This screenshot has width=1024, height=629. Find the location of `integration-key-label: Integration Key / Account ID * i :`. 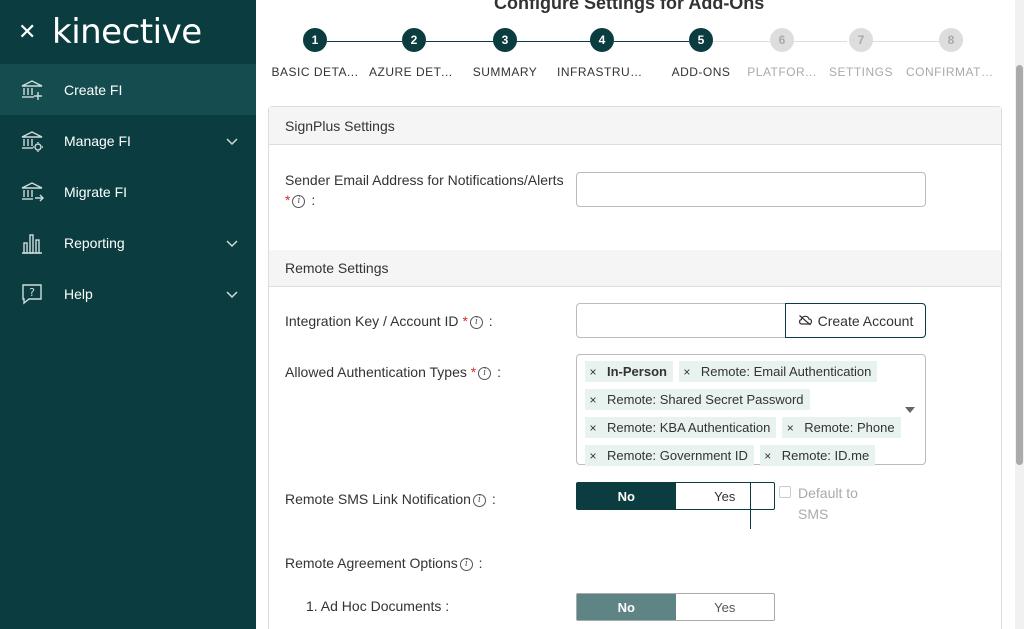

integration-key-label: Integration Key / Account ID * i : is located at coordinates (389, 321).